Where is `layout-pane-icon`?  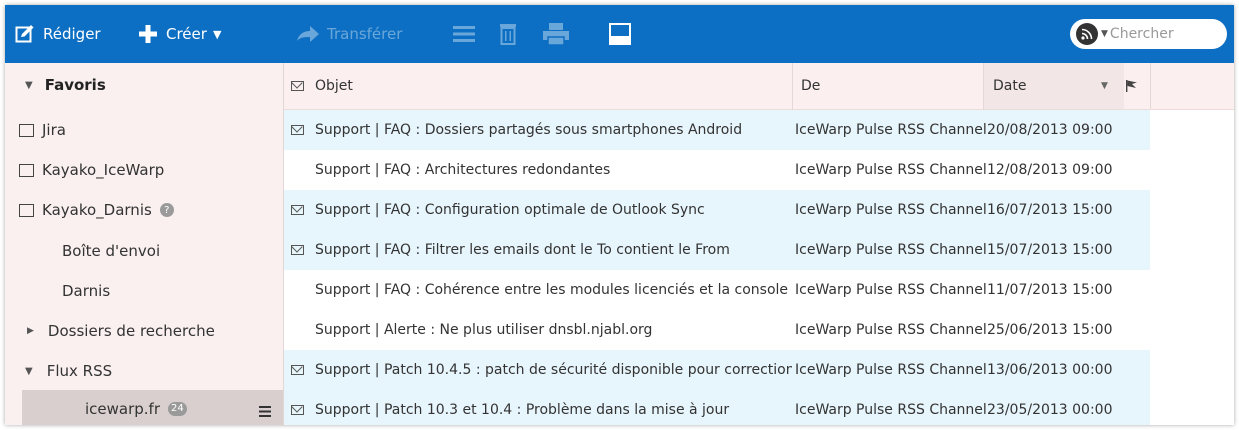 layout-pane-icon is located at coordinates (620, 34).